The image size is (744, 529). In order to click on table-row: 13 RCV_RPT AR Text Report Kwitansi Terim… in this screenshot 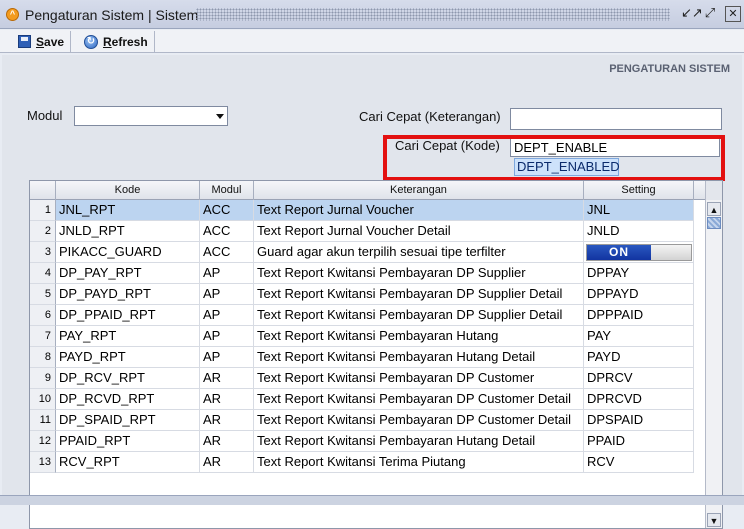, I will do `click(367, 462)`.